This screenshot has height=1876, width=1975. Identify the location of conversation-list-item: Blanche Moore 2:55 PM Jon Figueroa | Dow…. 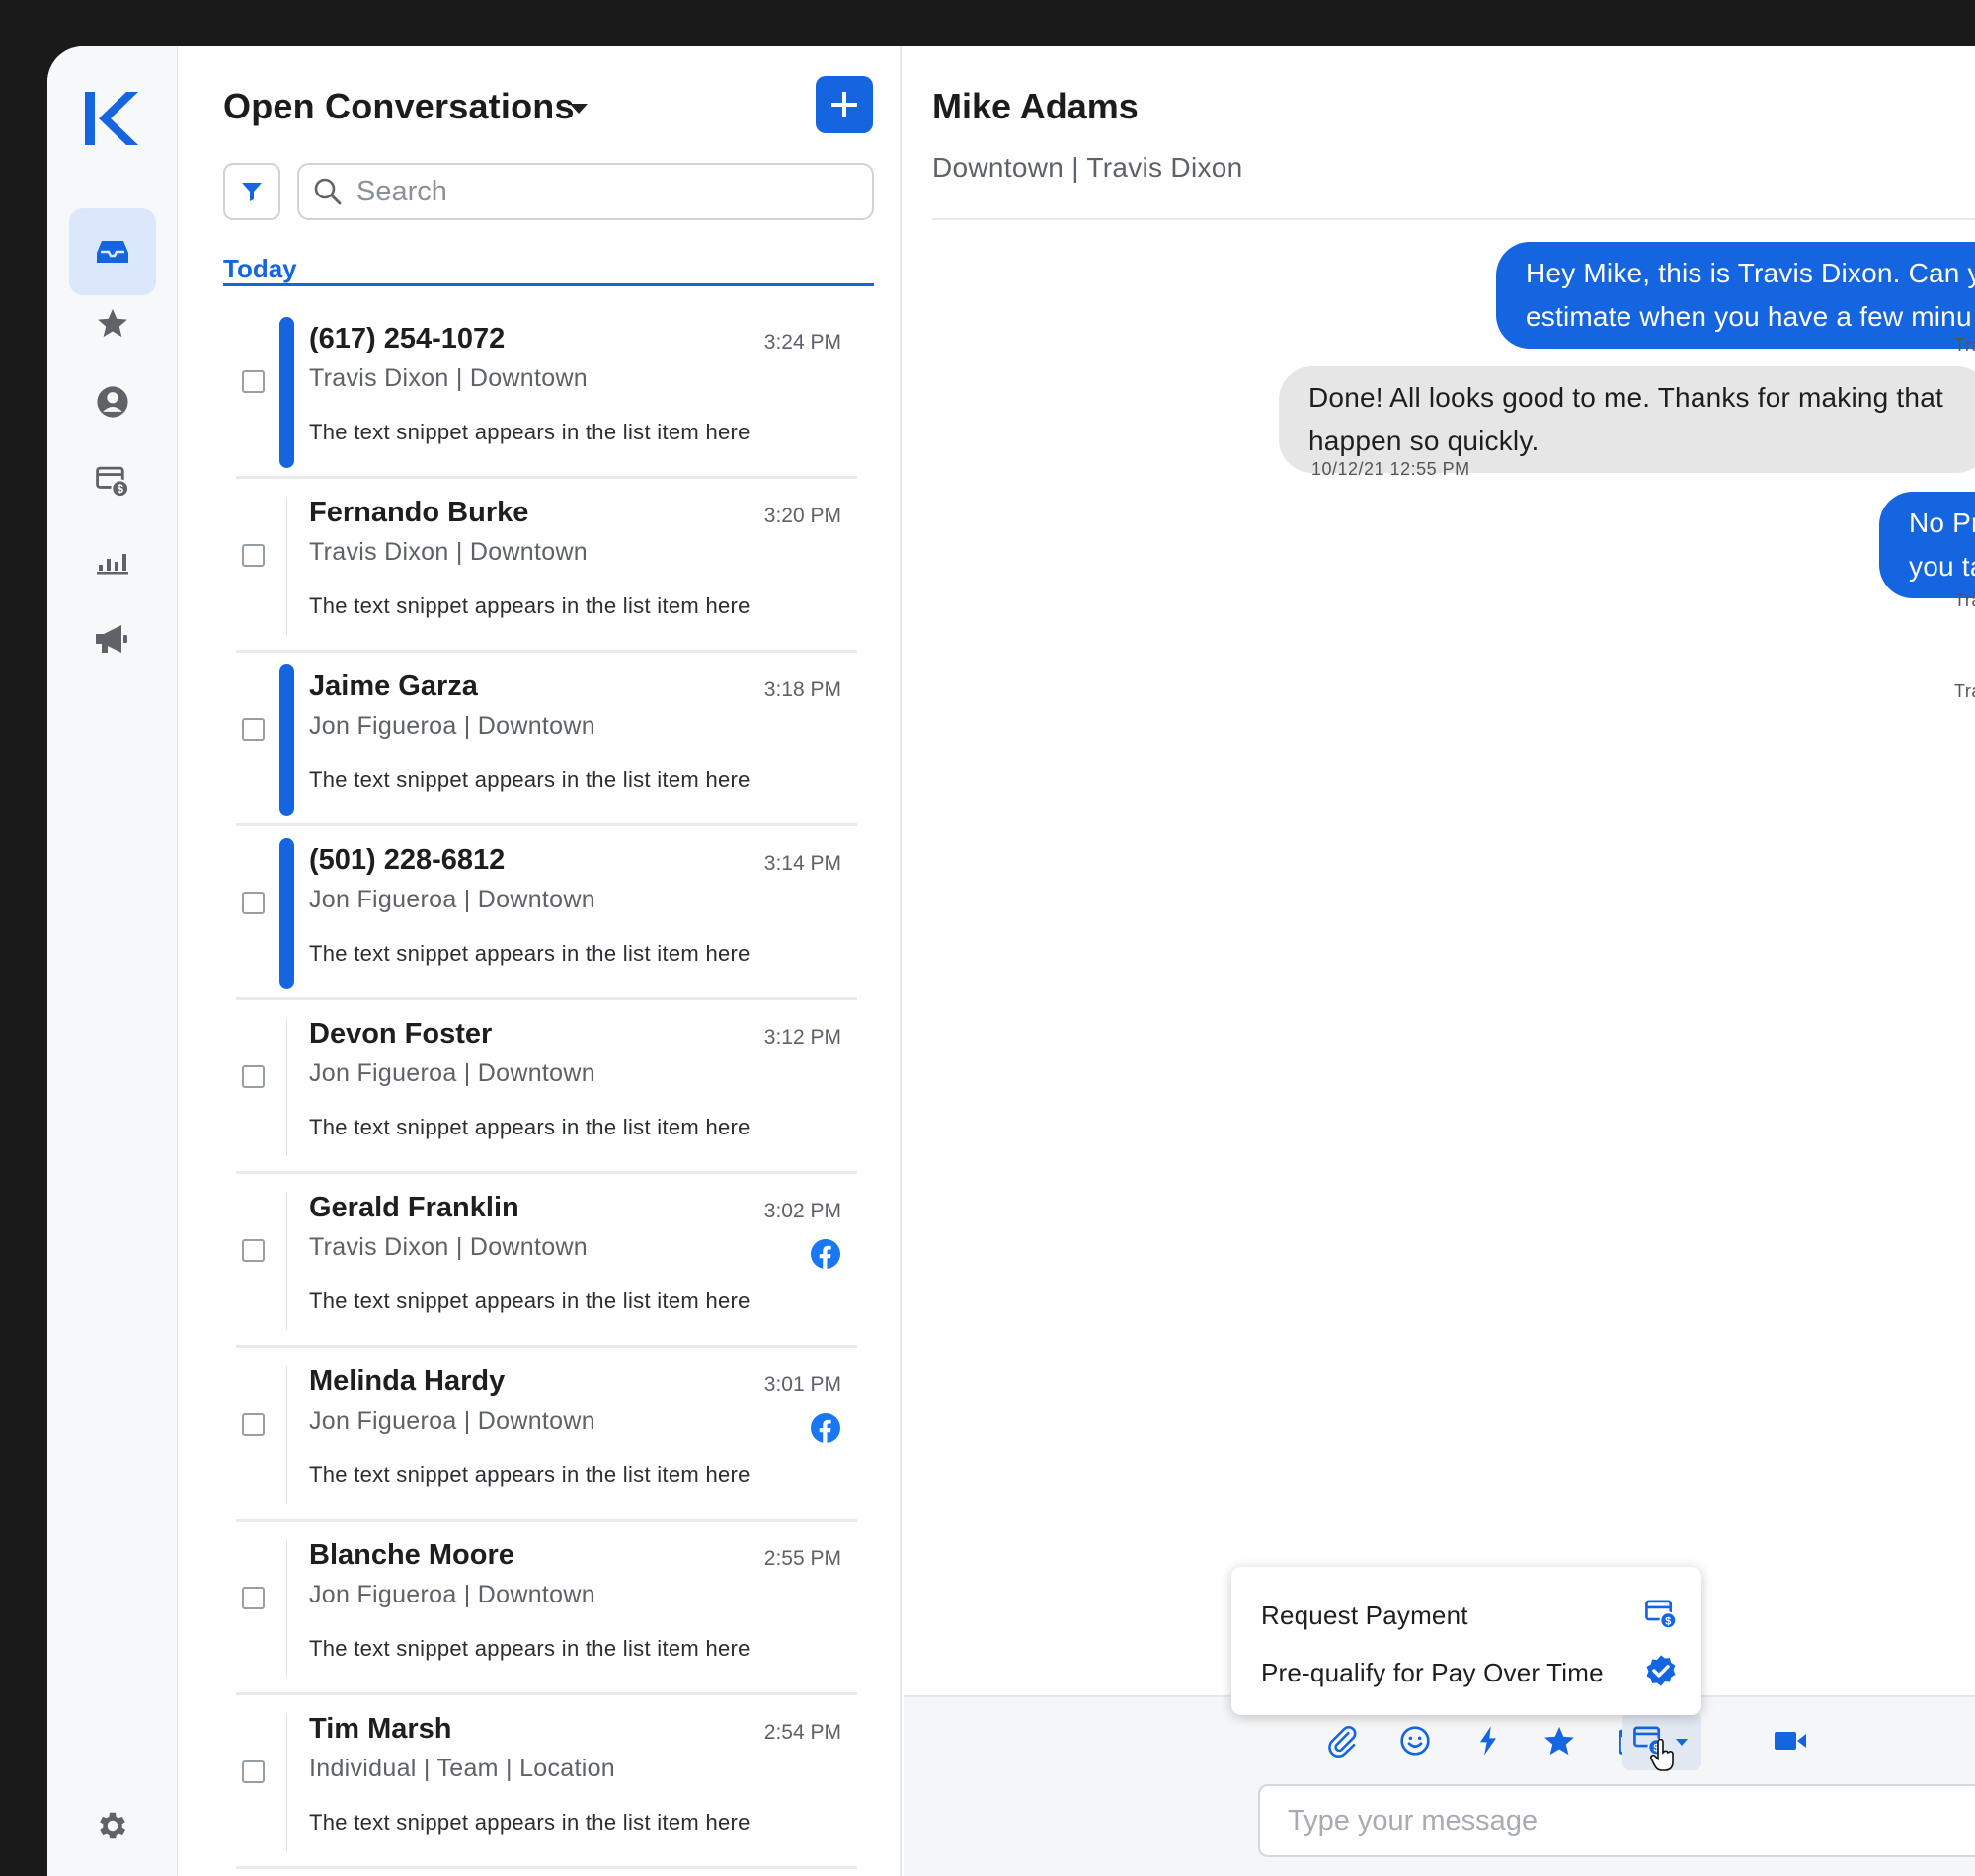
(541, 1609).